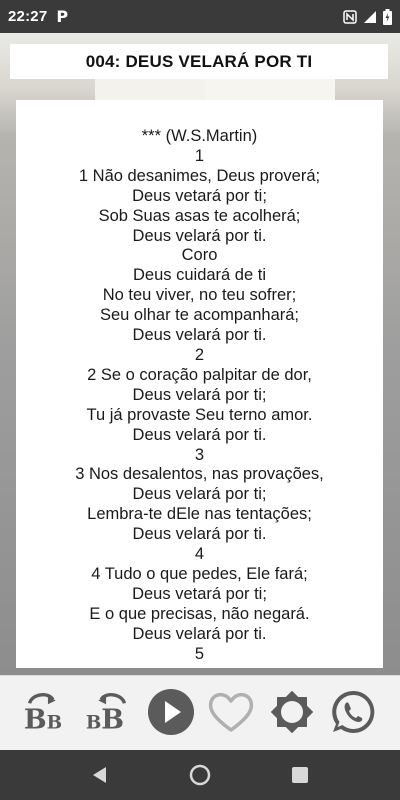 The height and width of the screenshot is (800, 400). Describe the element at coordinates (199, 155) in the screenshot. I see `lyric-line: 1` at that location.